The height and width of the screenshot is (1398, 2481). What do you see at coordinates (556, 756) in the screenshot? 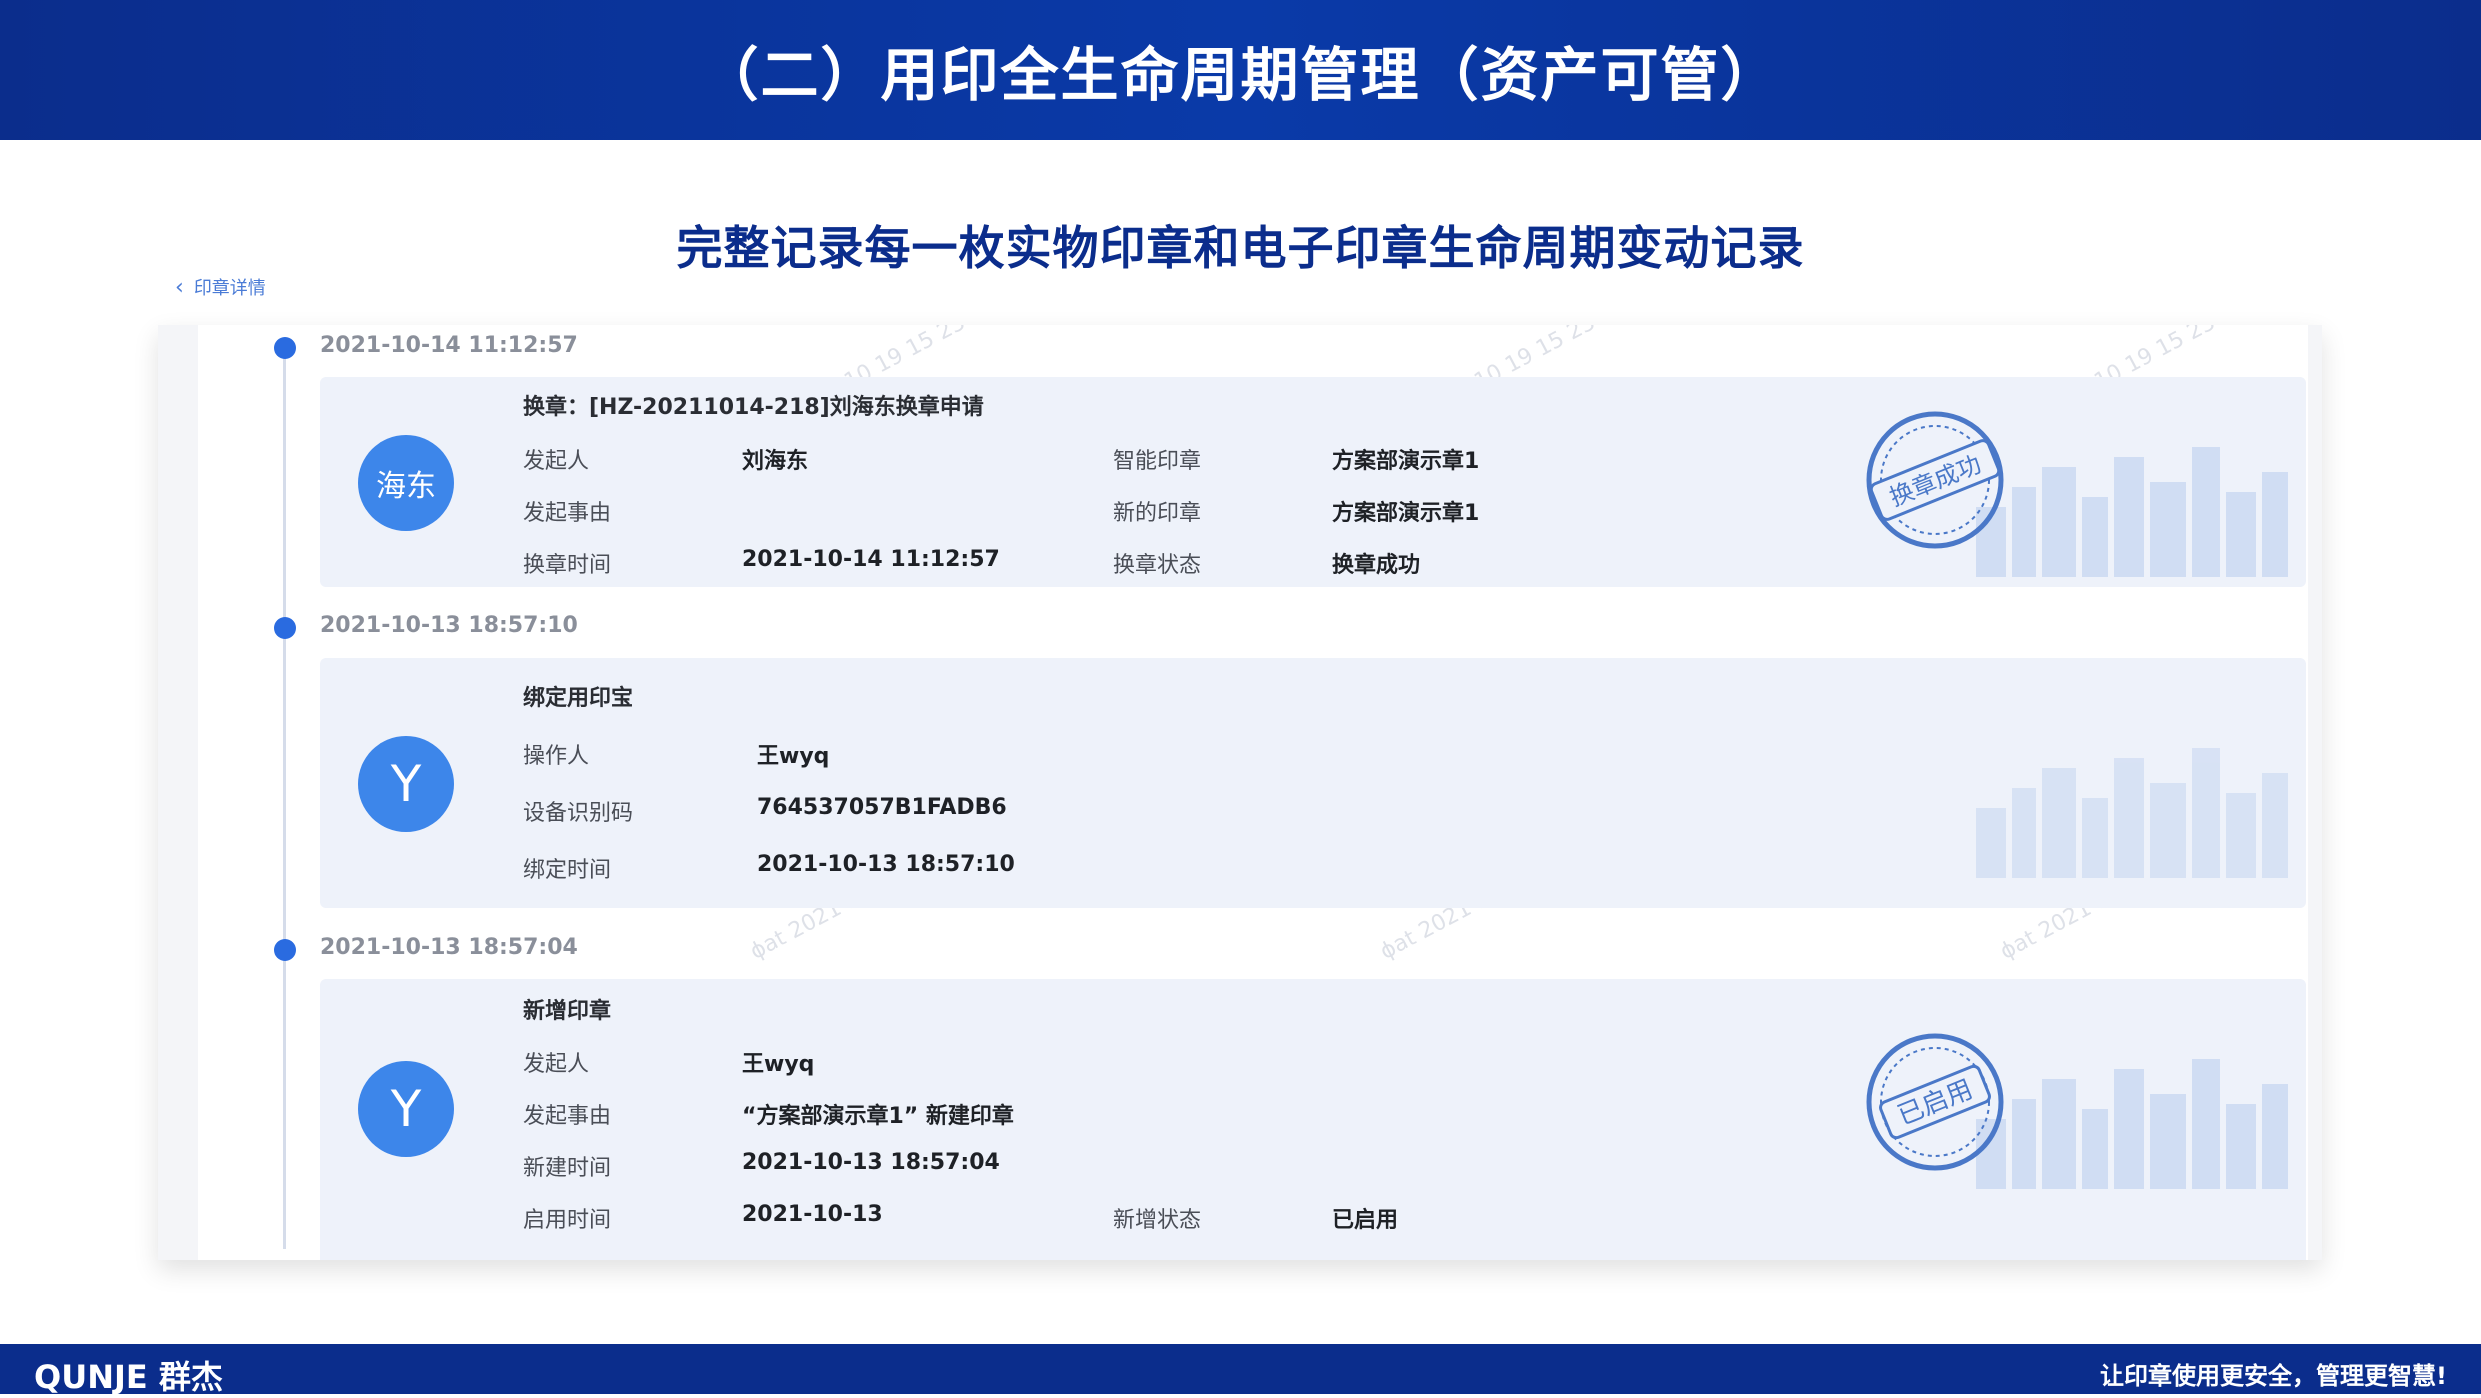
I see `field-label: 操作人` at bounding box center [556, 756].